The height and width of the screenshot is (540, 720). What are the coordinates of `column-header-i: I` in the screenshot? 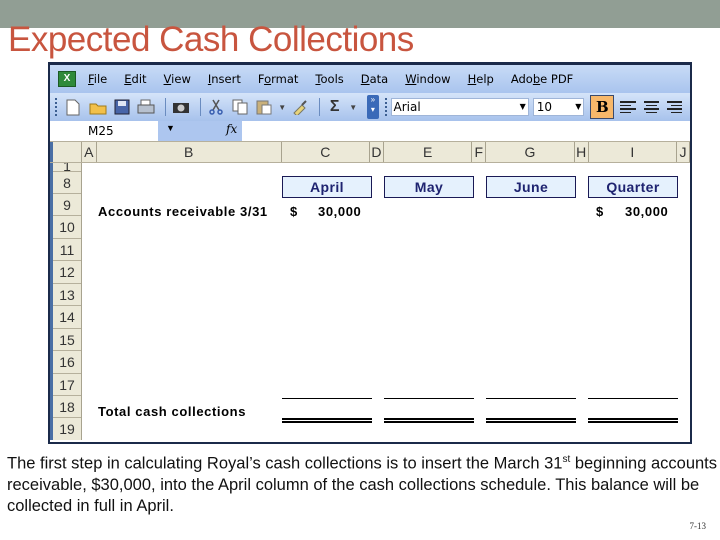 It's located at (633, 152).